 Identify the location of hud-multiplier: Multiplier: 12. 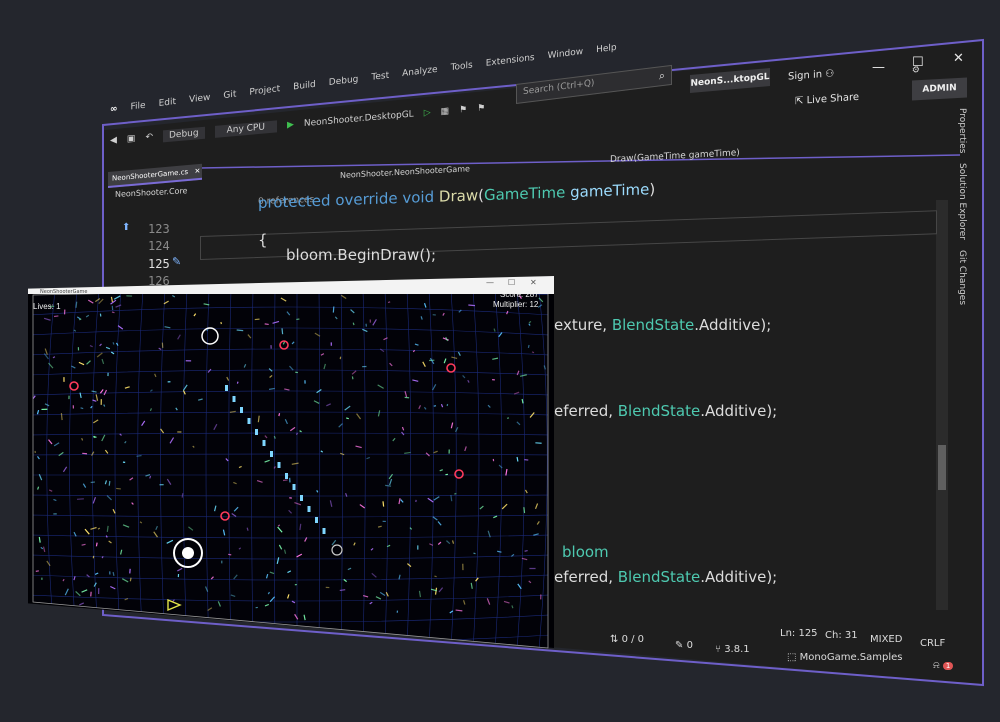
(516, 304).